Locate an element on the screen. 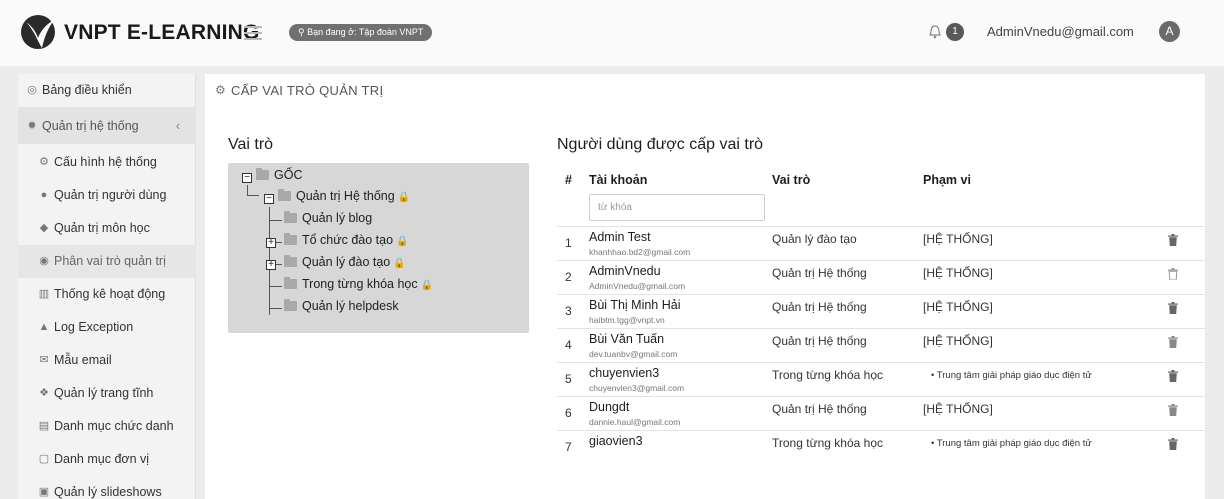  sidebar-item-label: Bảng điều khiển is located at coordinates (87, 90).